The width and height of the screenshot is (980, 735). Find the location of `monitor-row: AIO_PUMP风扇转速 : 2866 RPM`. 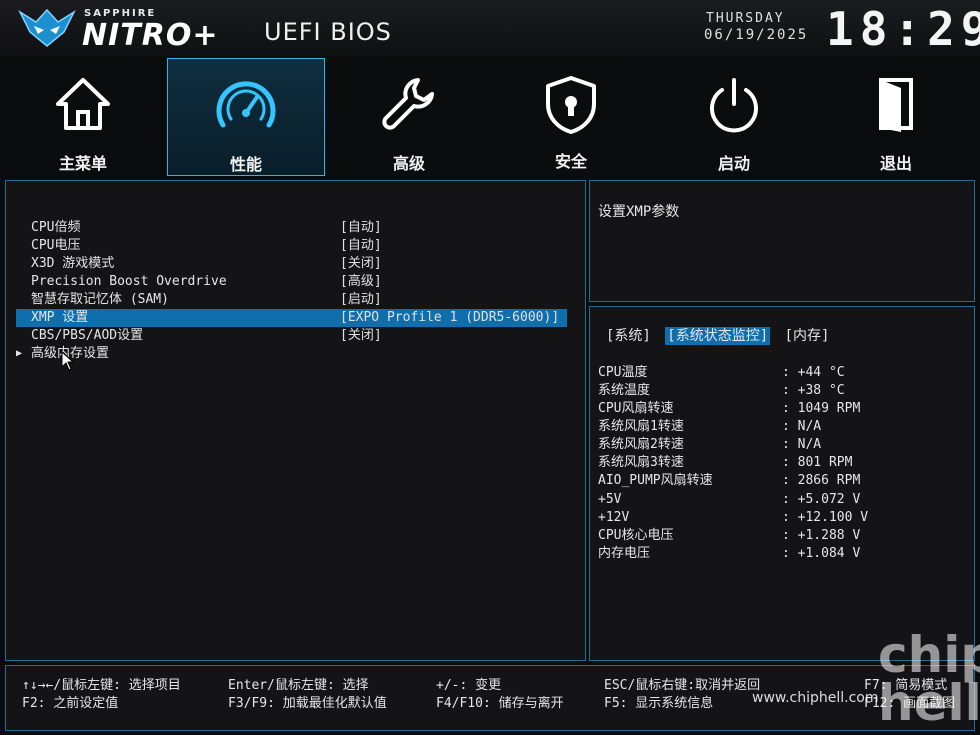

monitor-row: AIO_PUMP风扇转速 : 2866 RPM is located at coordinates (778, 481).